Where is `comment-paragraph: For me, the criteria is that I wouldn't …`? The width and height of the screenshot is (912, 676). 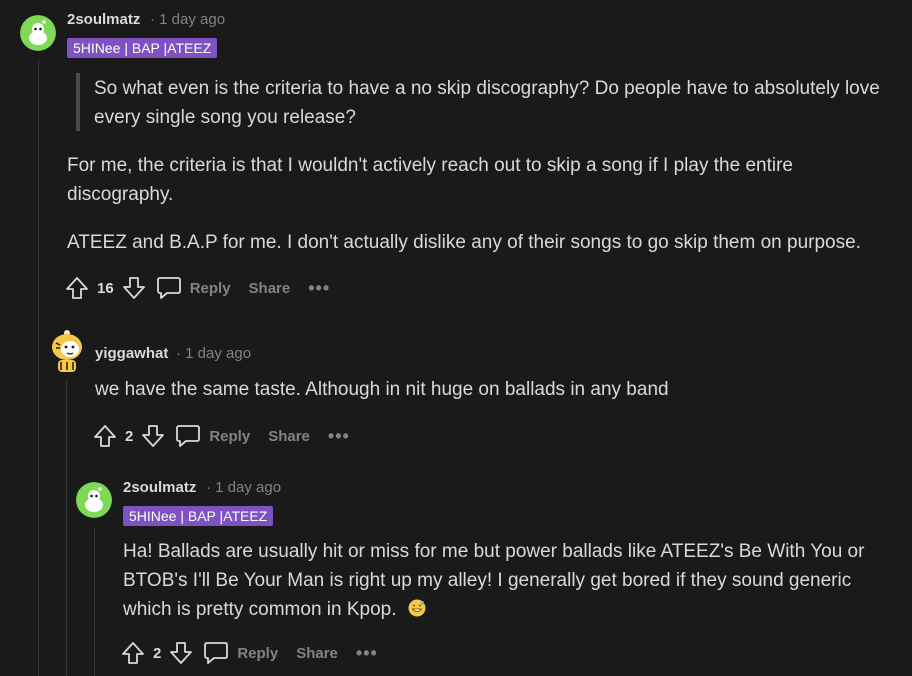
comment-paragraph: For me, the criteria is that I wouldn't … is located at coordinates (430, 180).